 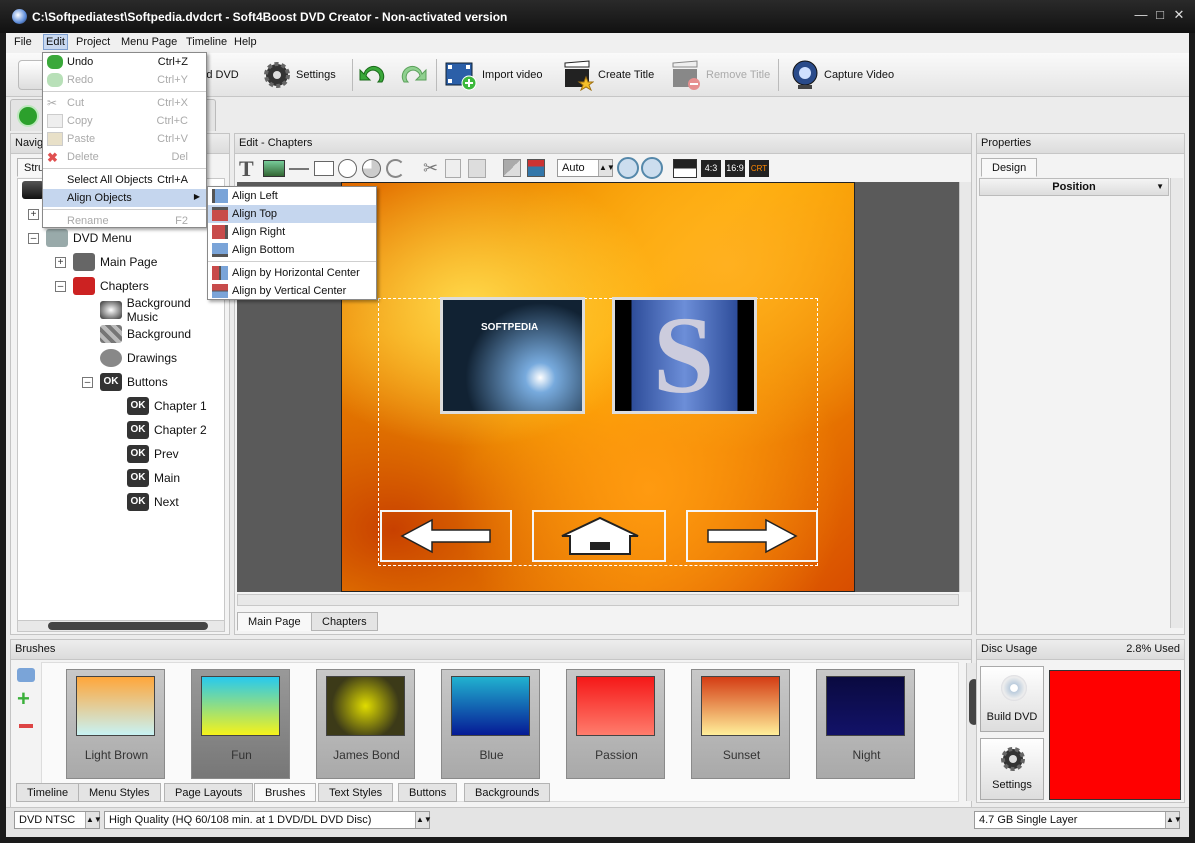 What do you see at coordinates (240, 724) in the screenshot?
I see `brush-item-selected: Fun` at bounding box center [240, 724].